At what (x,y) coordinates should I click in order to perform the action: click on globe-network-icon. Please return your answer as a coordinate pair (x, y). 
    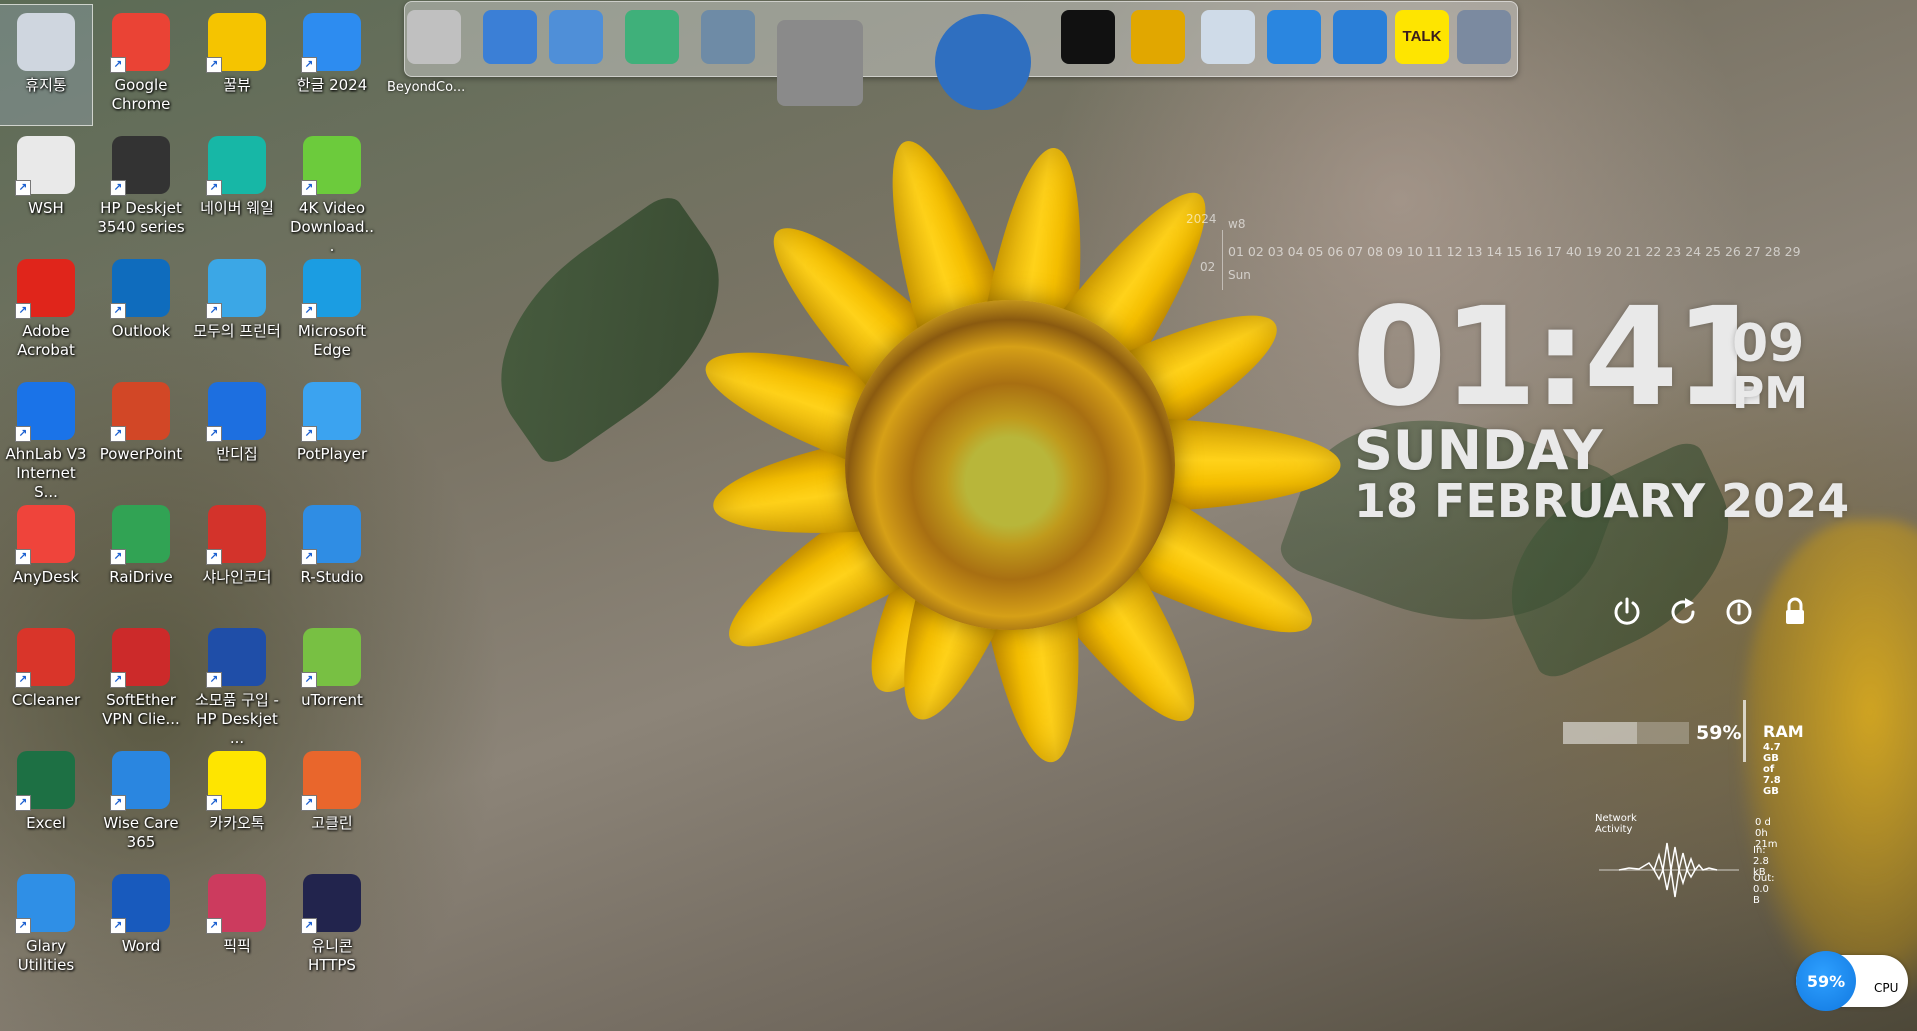
    Looking at the image, I should click on (510, 37).